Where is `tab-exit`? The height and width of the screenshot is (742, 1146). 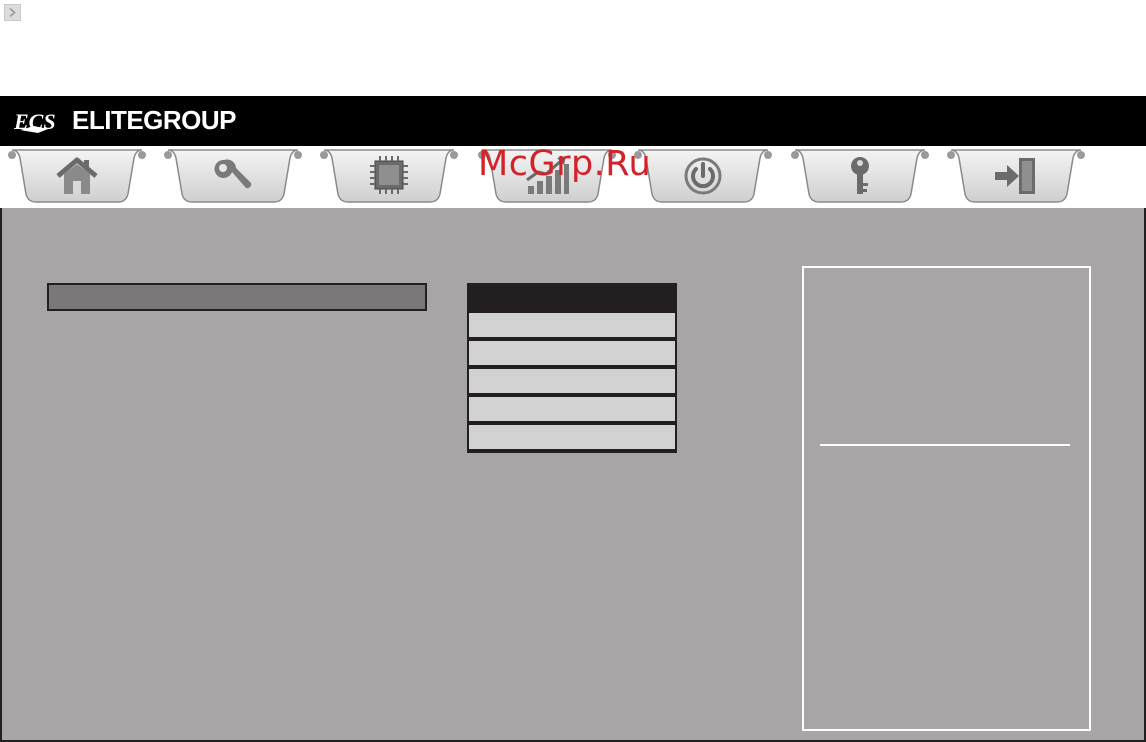
tab-exit is located at coordinates (1016, 177).